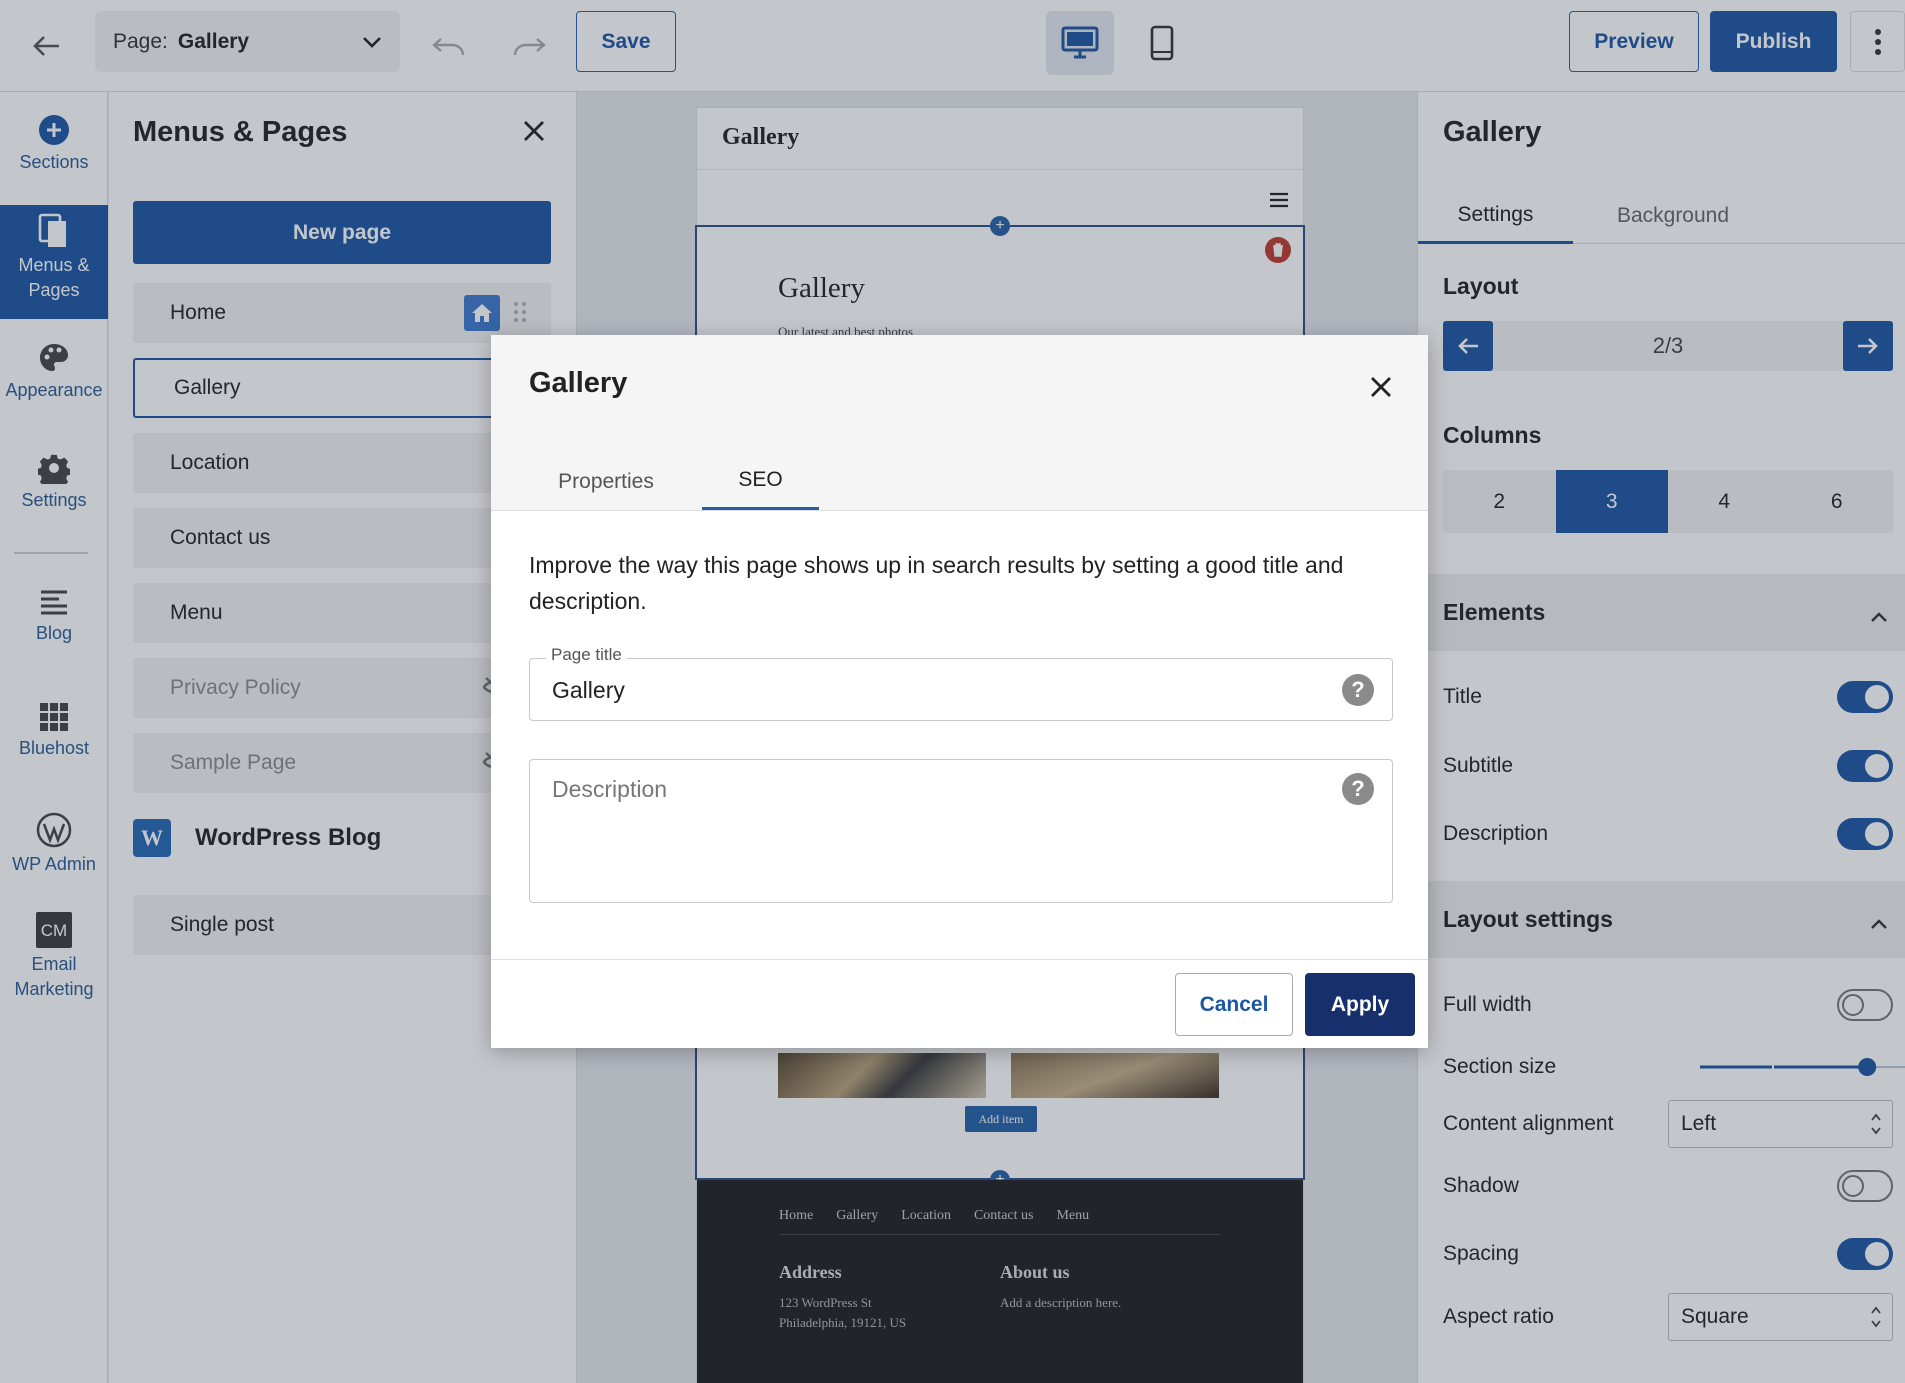  Describe the element at coordinates (959, 423) in the screenshot. I see `dialog-header: Gallery Properties SEO` at that location.